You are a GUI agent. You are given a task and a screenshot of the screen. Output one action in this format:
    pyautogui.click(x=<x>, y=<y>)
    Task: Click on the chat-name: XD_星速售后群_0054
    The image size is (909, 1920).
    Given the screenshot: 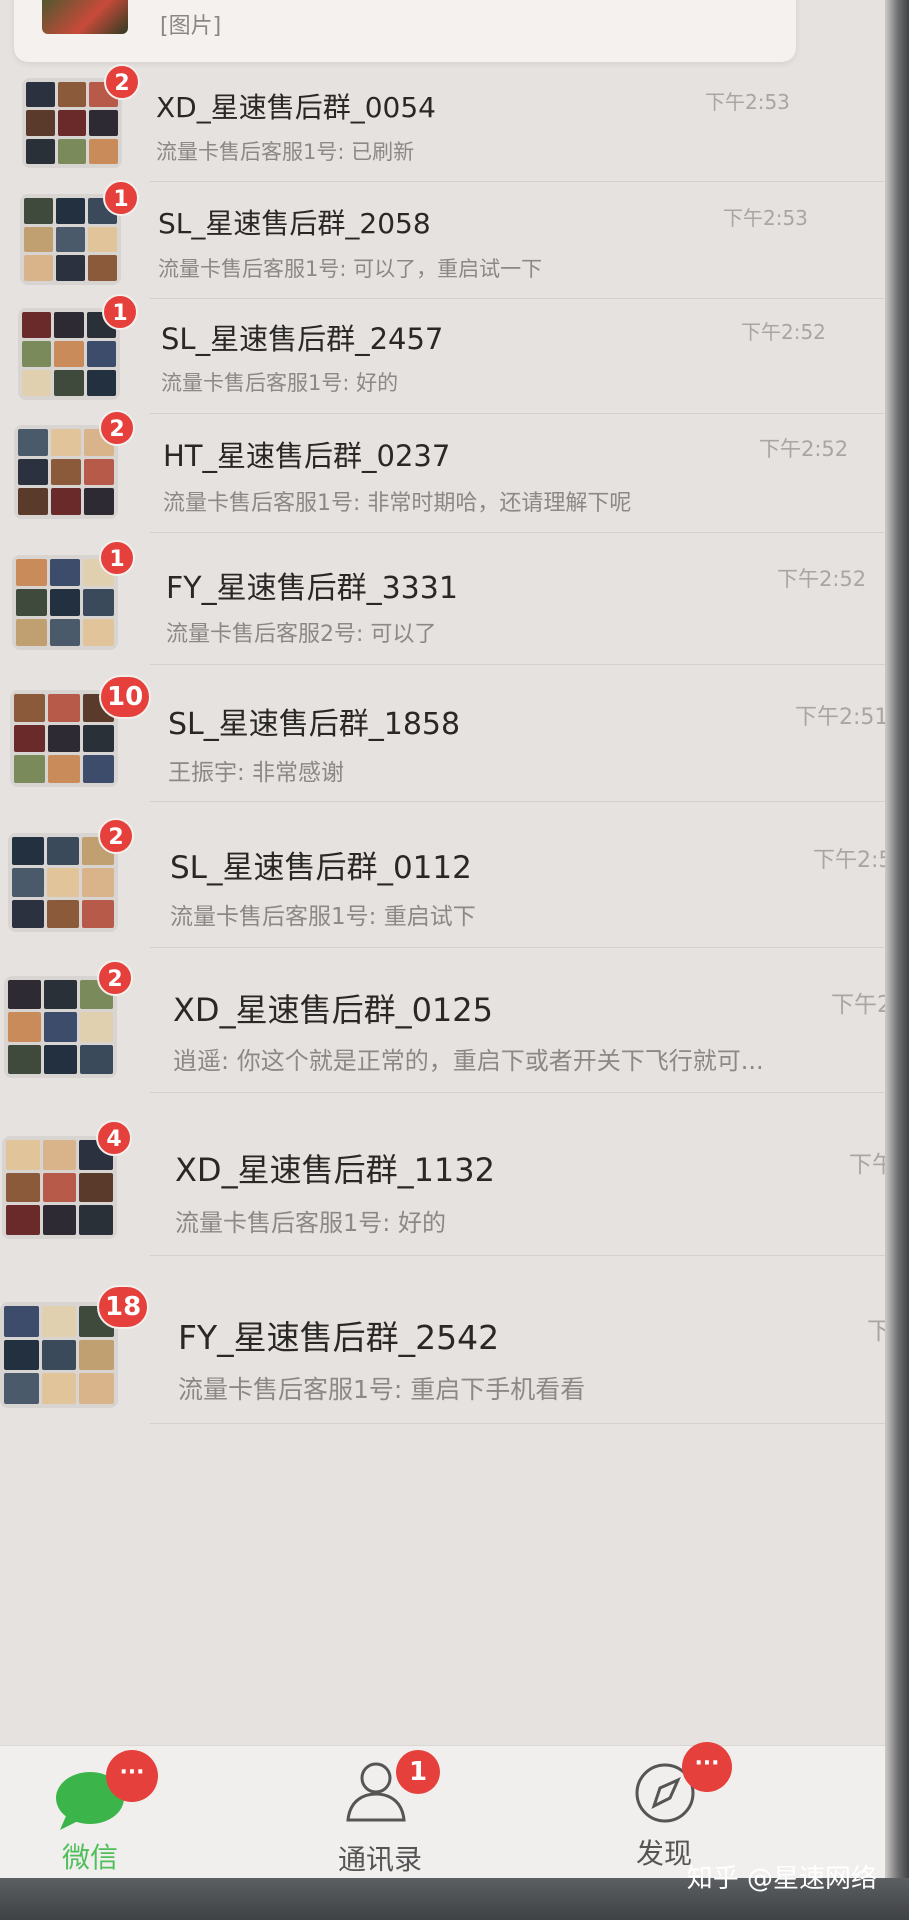 What is the action you would take?
    pyautogui.click(x=296, y=107)
    